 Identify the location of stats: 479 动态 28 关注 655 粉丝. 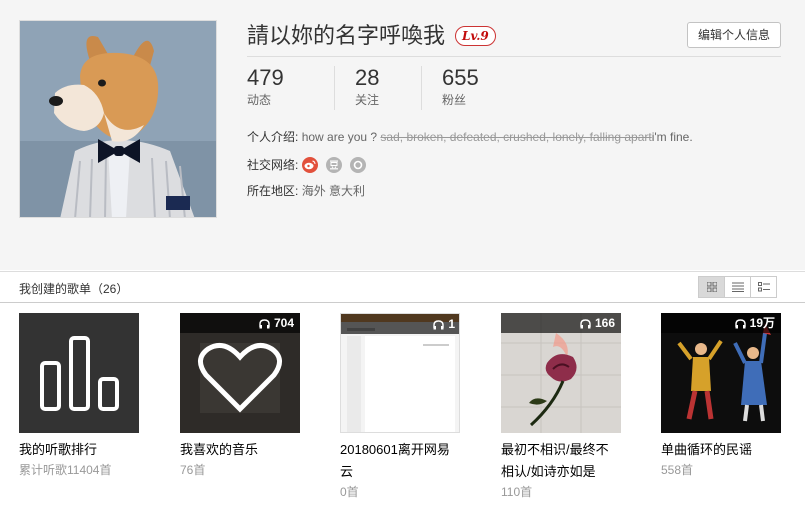
(377, 88).